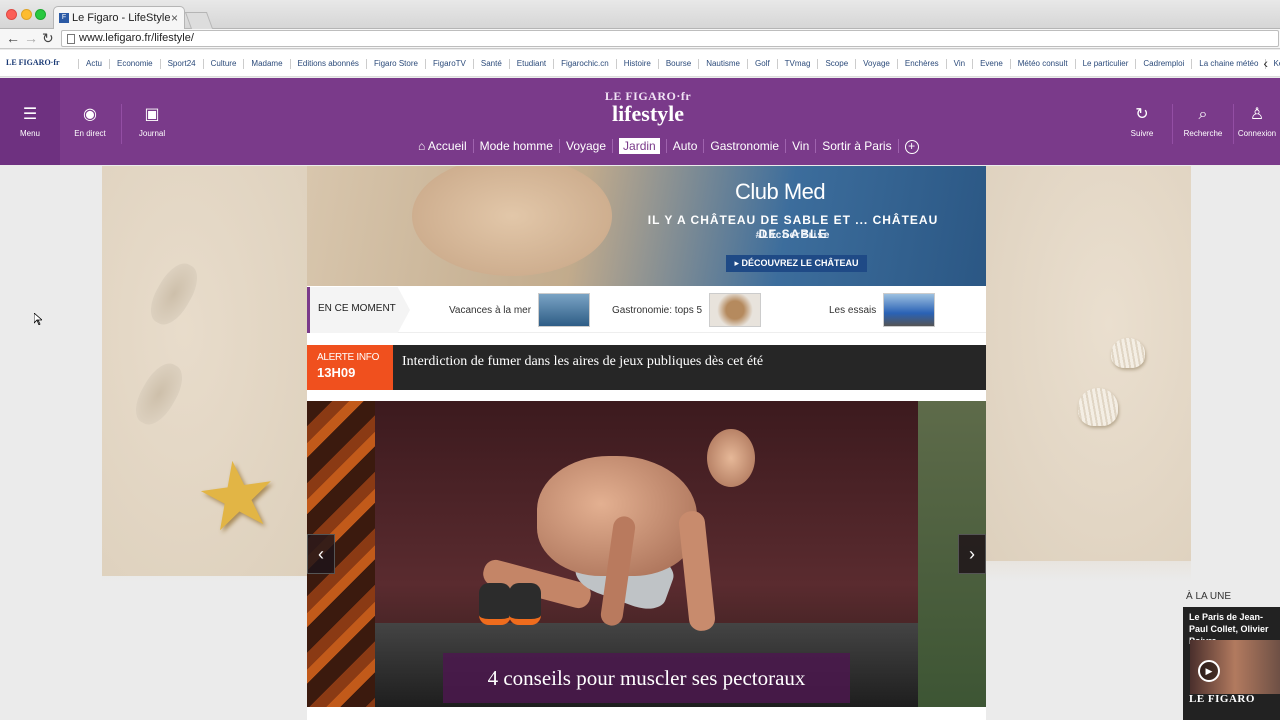 This screenshot has width=1280, height=720. I want to click on bookmark-item: Actu, so click(93, 64).